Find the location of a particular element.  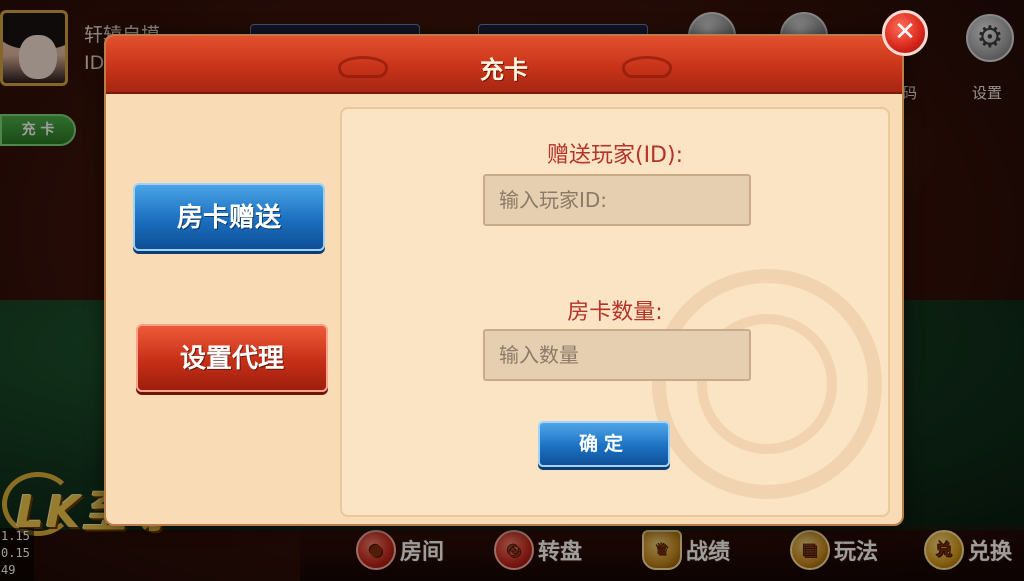

confirm-button: 确定 is located at coordinates (604, 444).